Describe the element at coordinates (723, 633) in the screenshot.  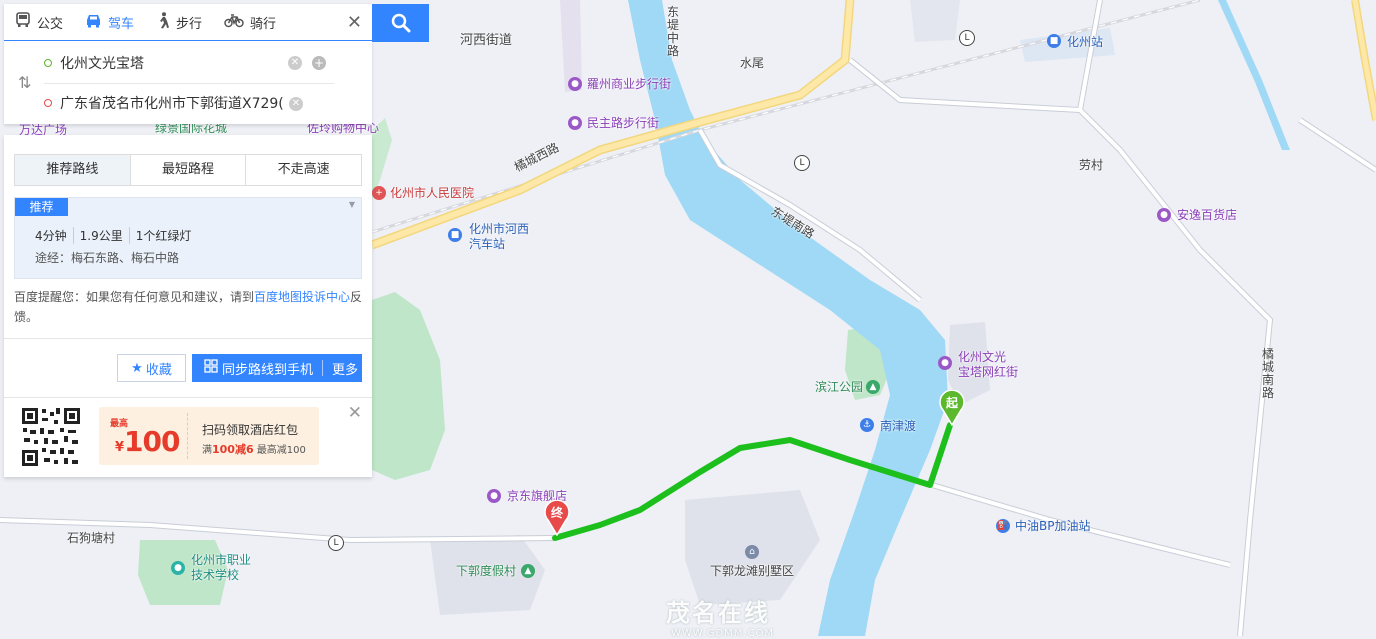
I see `watermark-en: WWW.GDMM.COM` at that location.